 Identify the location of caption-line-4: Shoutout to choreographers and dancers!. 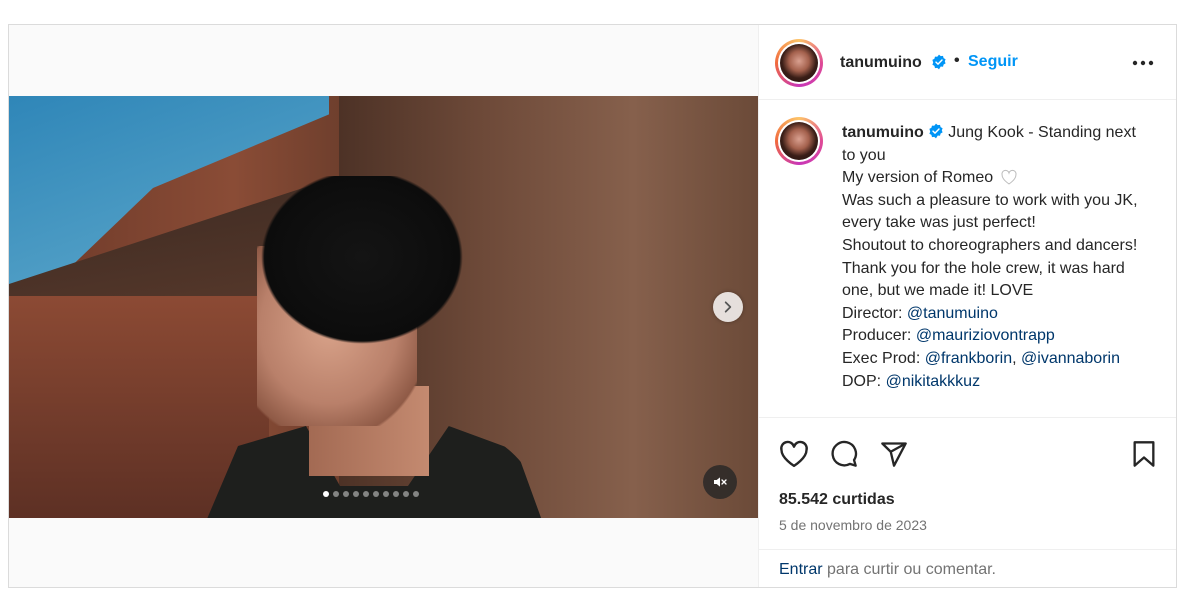
(990, 245).